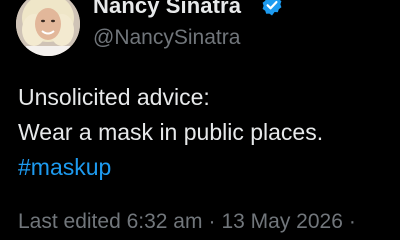 This screenshot has height=240, width=400. Describe the element at coordinates (281, 221) in the screenshot. I see `post-date: 13 May 2026` at that location.